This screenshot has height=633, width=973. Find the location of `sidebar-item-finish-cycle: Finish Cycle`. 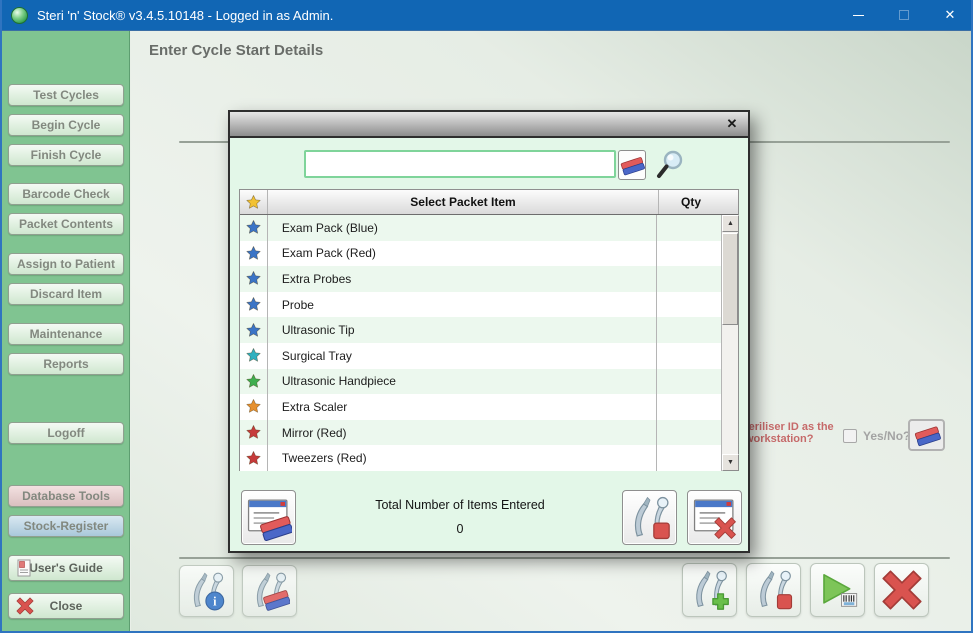

sidebar-item-finish-cycle: Finish Cycle is located at coordinates (66, 155).